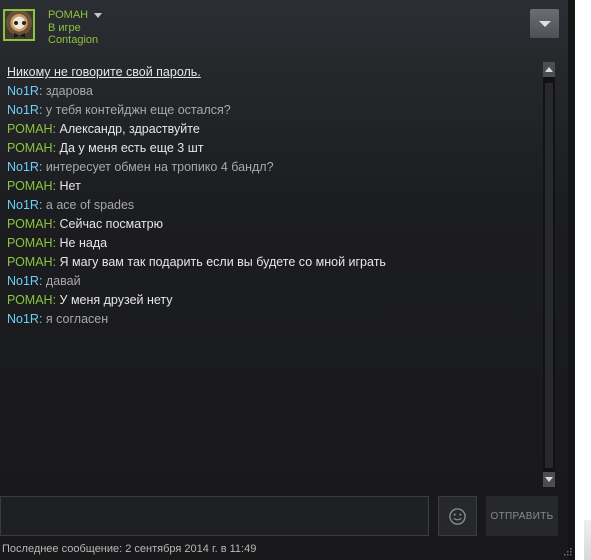 The width and height of the screenshot is (591, 560). I want to click on emoticon-icon, so click(457, 516).